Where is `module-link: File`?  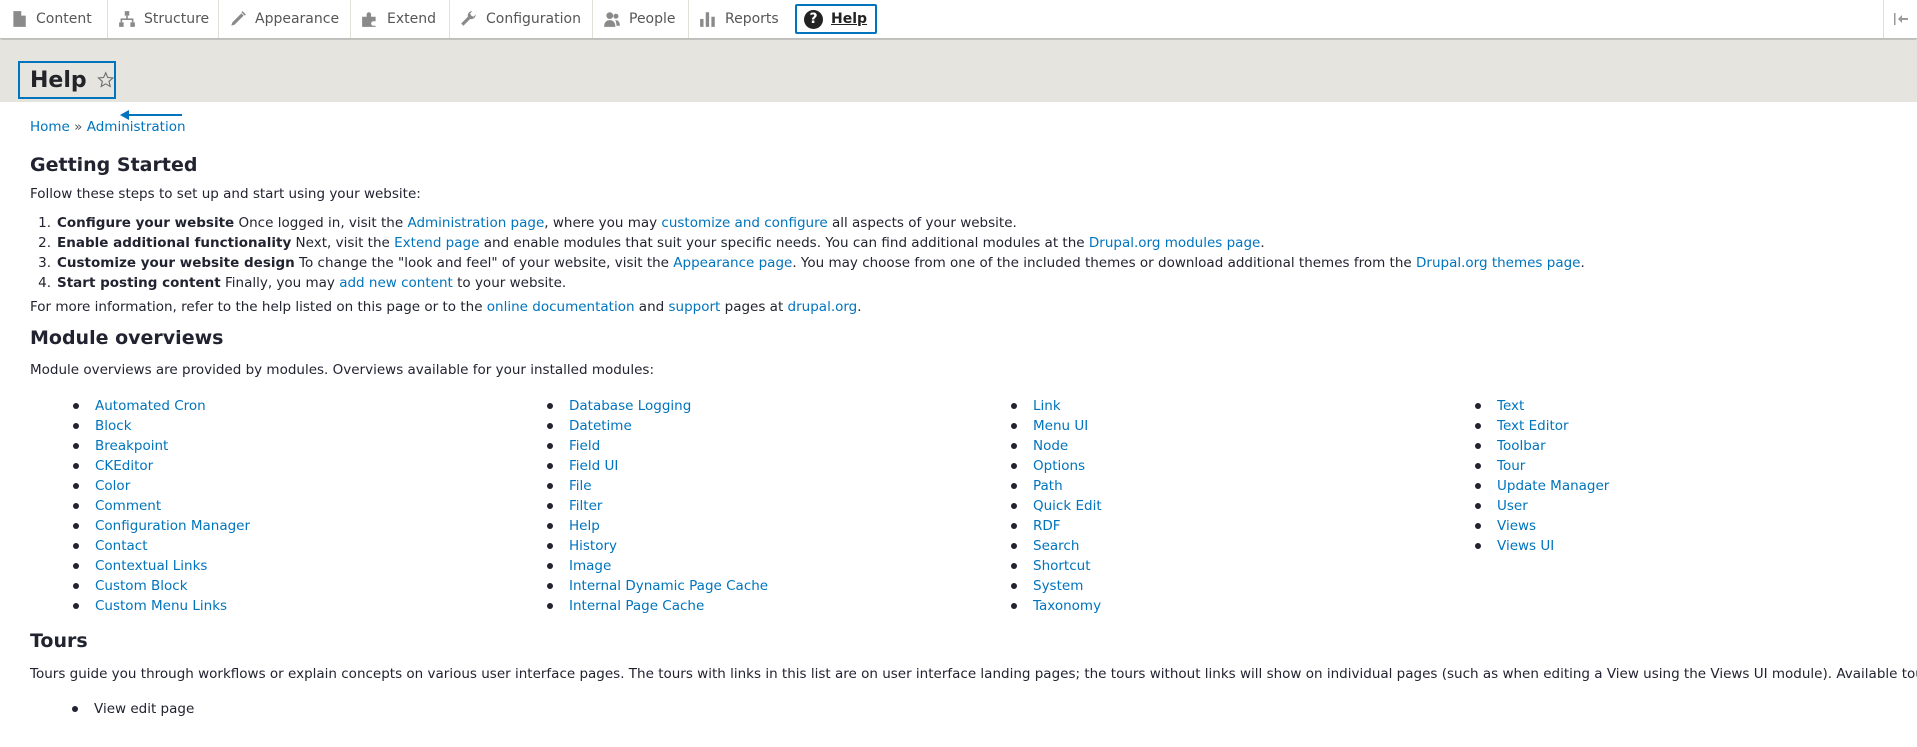
module-link: File is located at coordinates (580, 486).